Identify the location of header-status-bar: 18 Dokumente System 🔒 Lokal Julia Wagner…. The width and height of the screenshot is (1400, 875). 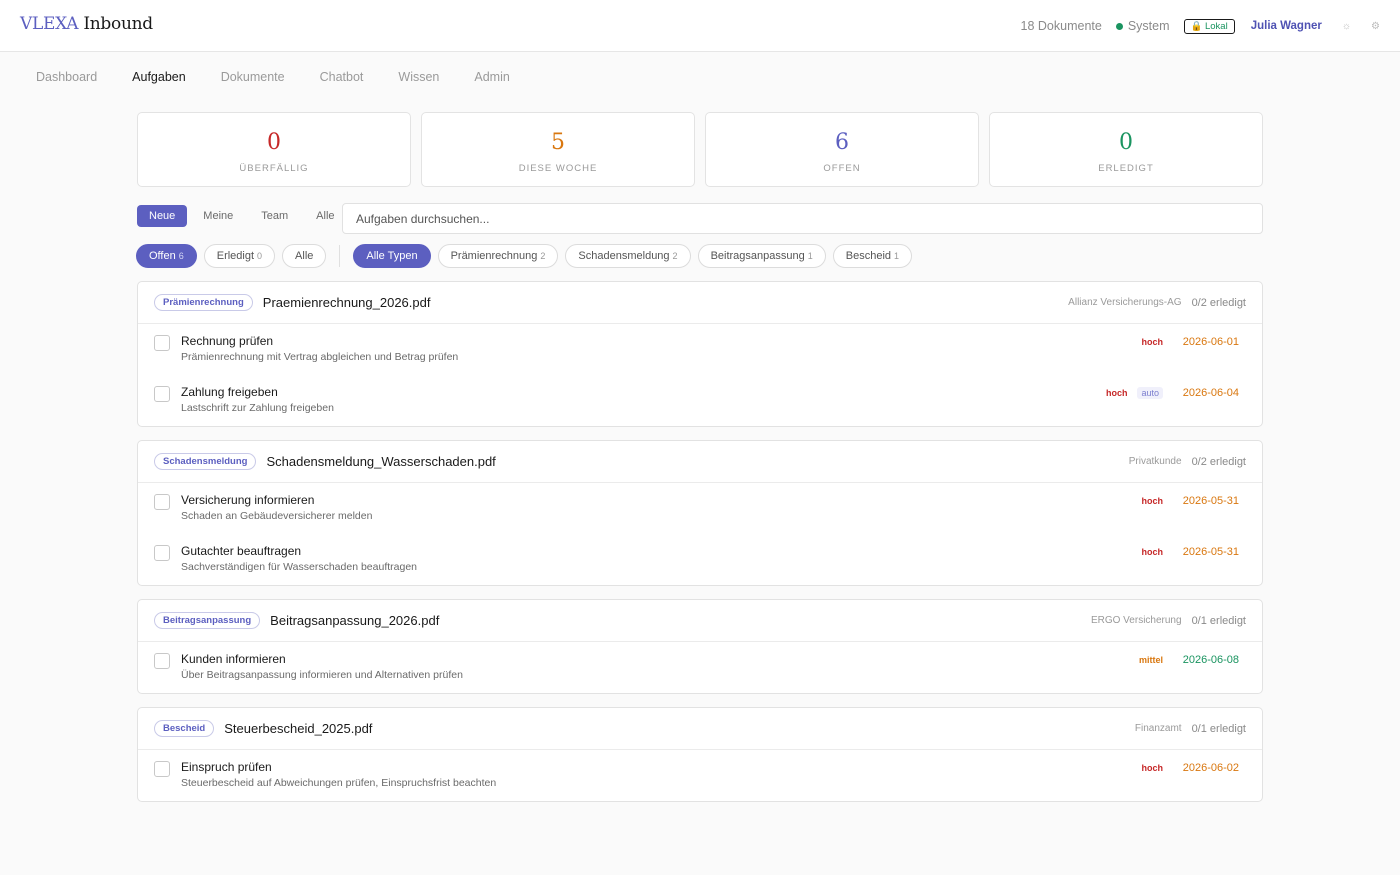
(1200, 26).